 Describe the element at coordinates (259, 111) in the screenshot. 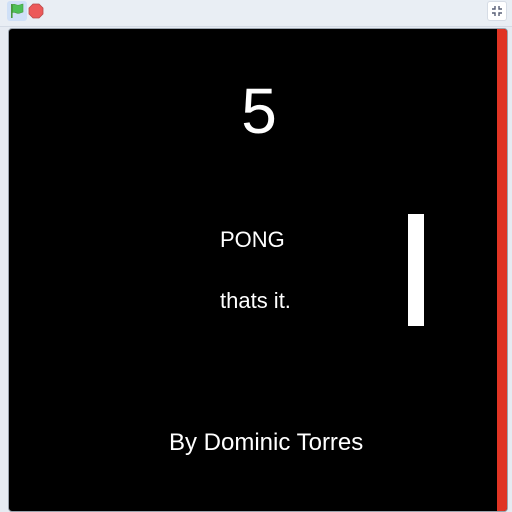

I see `score-display: 5` at that location.